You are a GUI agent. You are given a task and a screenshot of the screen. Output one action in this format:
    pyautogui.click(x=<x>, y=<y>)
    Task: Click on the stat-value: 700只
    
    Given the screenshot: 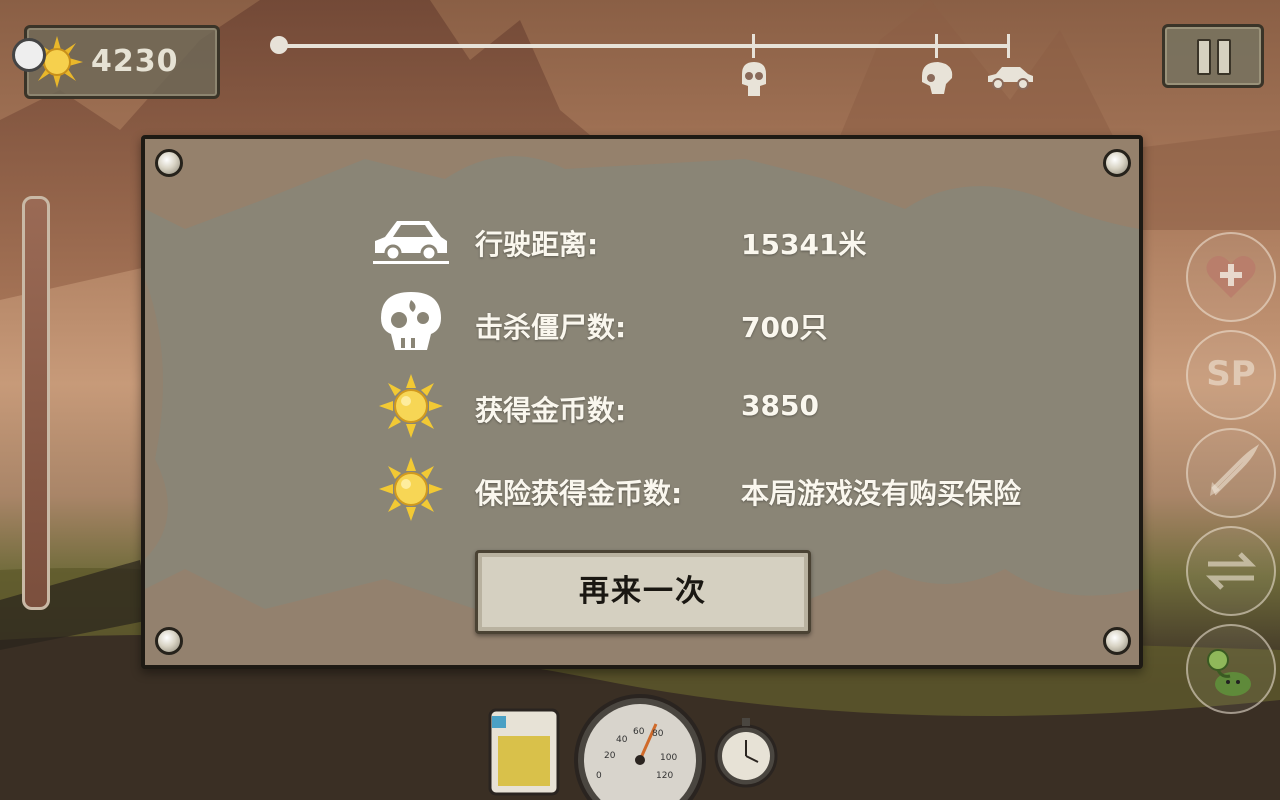 What is the action you would take?
    pyautogui.click(x=784, y=327)
    